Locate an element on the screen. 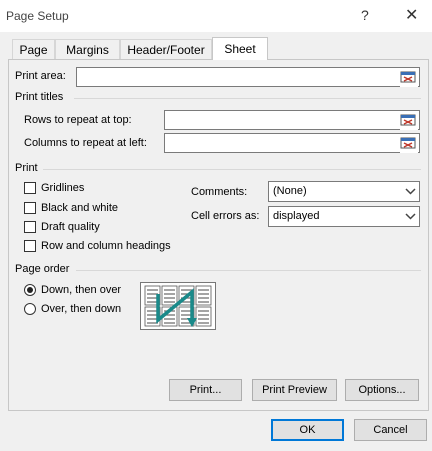 The height and width of the screenshot is (451, 432). comments-label: Comments: is located at coordinates (219, 192).